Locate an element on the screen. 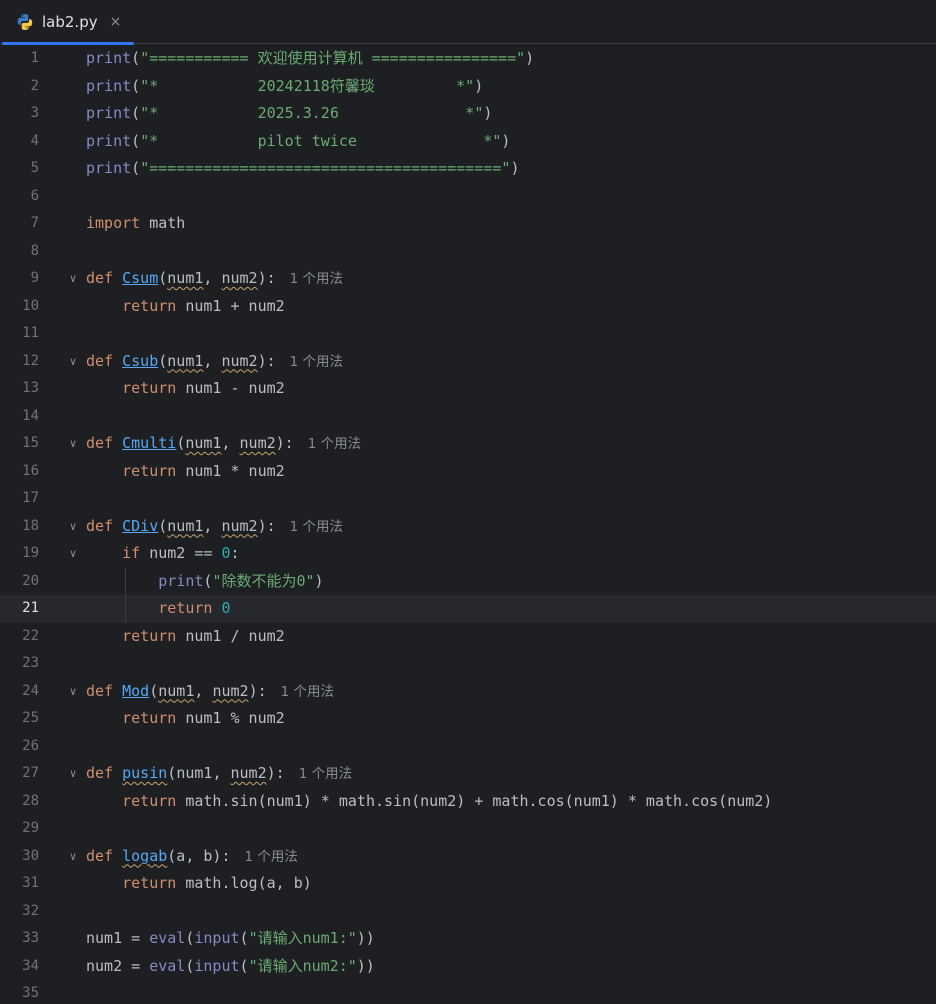 The image size is (936, 1004). code-text: print("* 2025.3.26 *") is located at coordinates (289, 114).